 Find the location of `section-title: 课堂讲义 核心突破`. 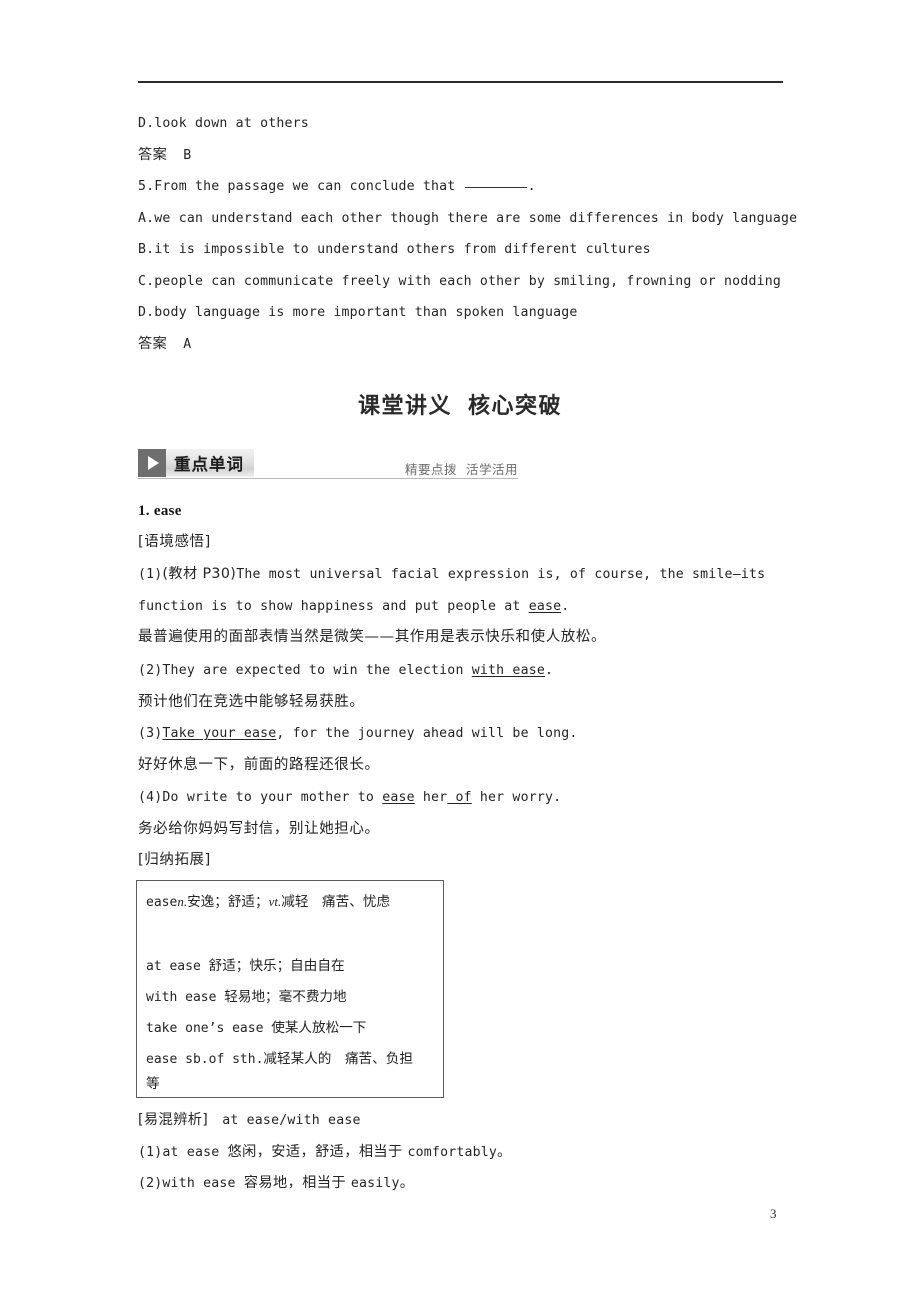

section-title: 课堂讲义 核心突破 is located at coordinates (460, 404).